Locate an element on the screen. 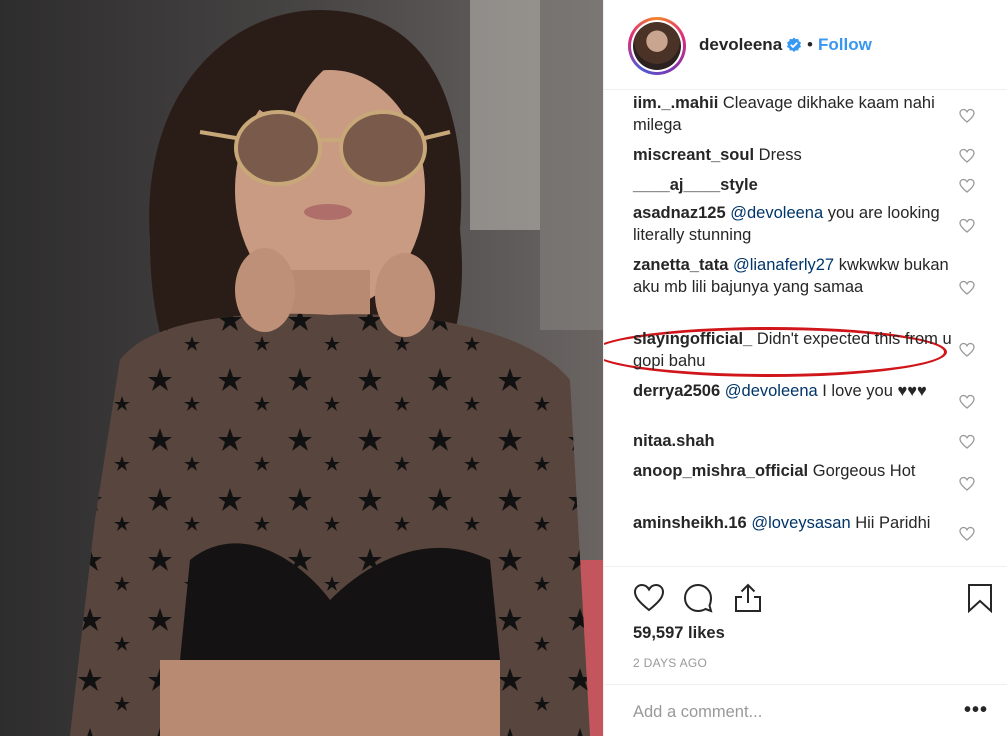  comment-username: ____aj____style is located at coordinates (695, 185).